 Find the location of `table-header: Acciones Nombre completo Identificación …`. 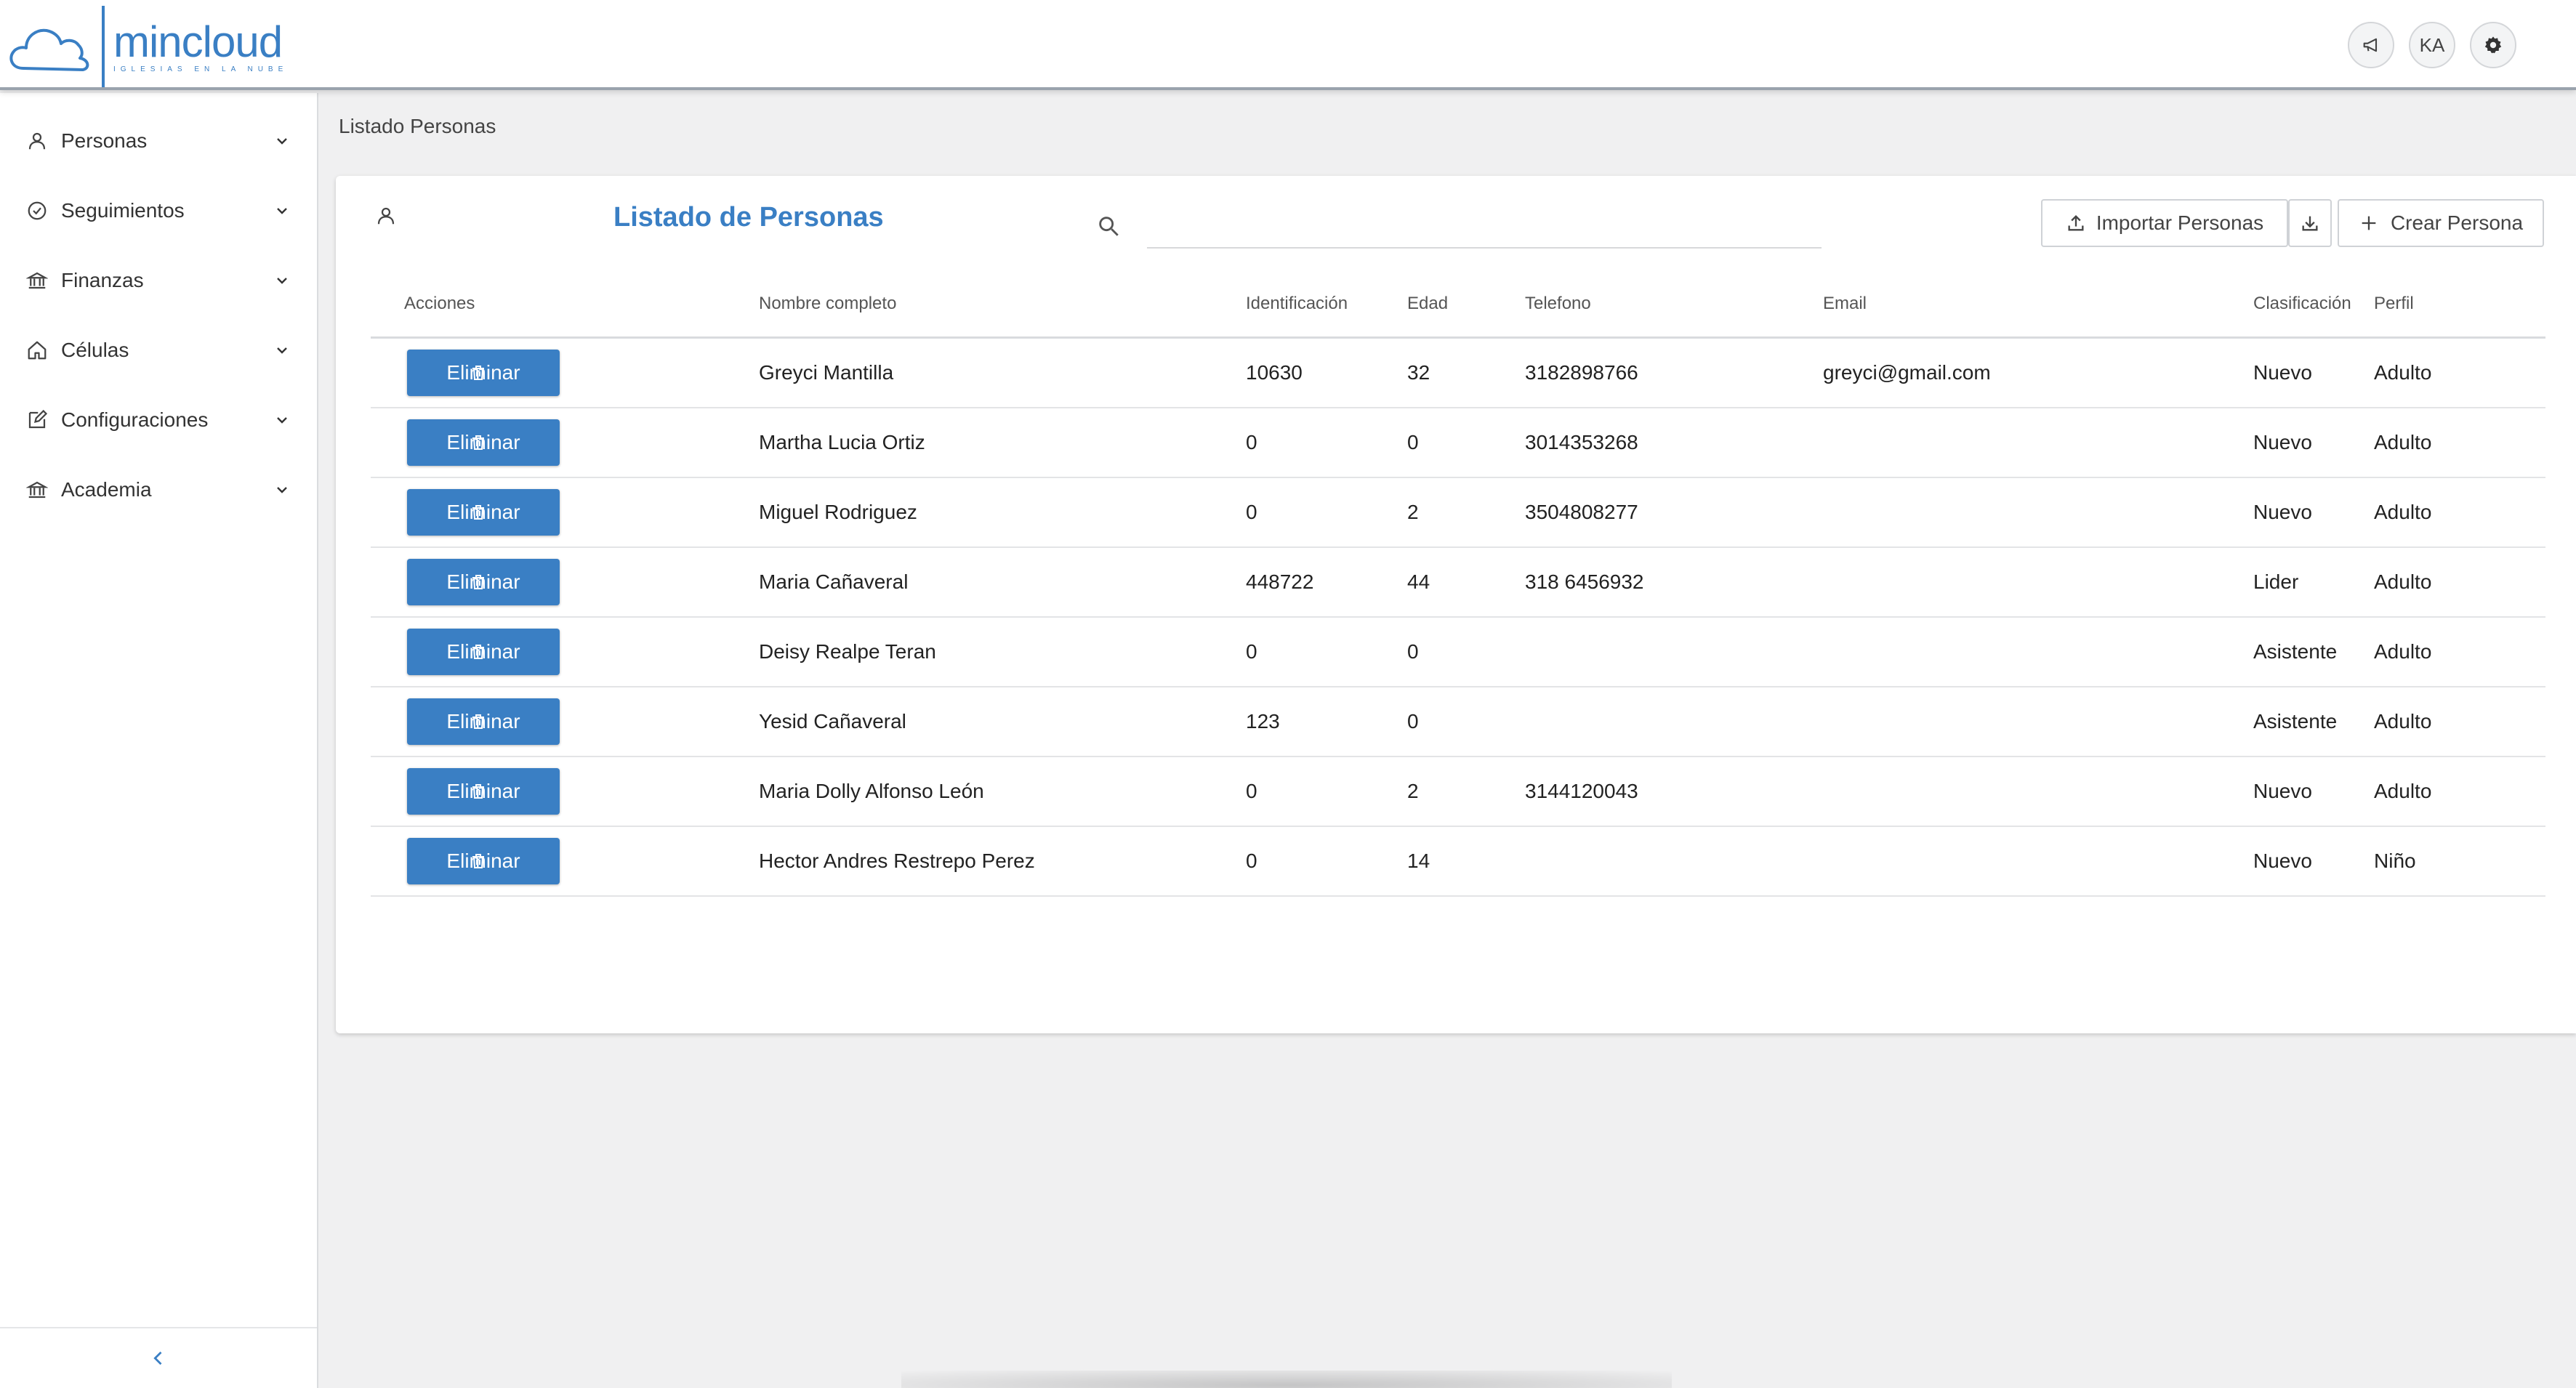

table-header: Acciones Nombre completo Identificación … is located at coordinates (1458, 304).